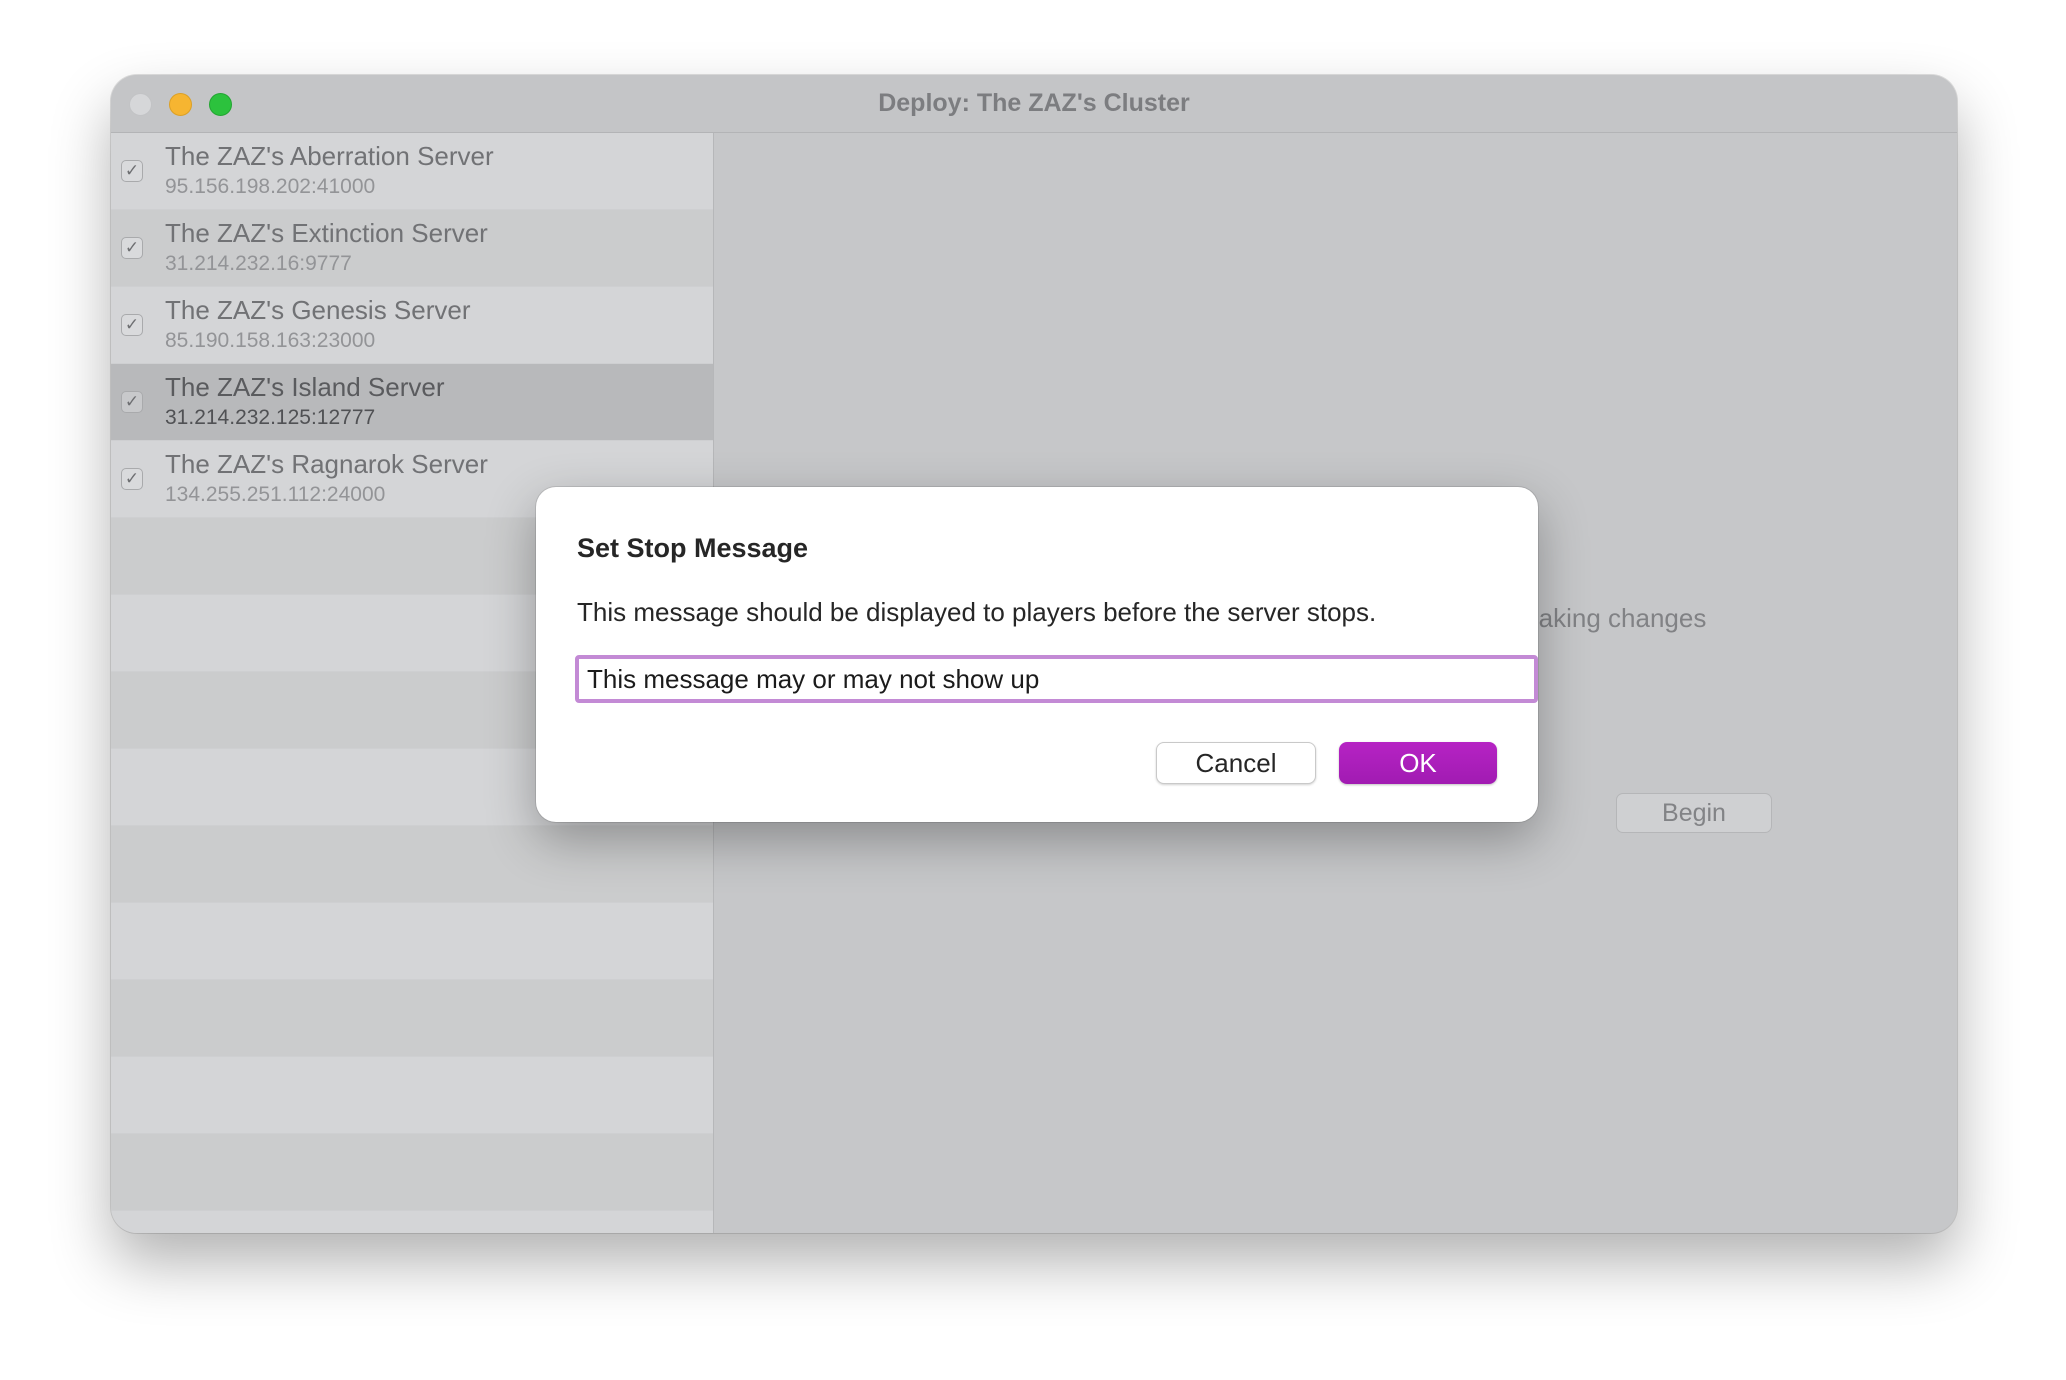 Image resolution: width=2066 pixels, height=1380 pixels. I want to click on dialog-title: Set Stop Message, so click(693, 548).